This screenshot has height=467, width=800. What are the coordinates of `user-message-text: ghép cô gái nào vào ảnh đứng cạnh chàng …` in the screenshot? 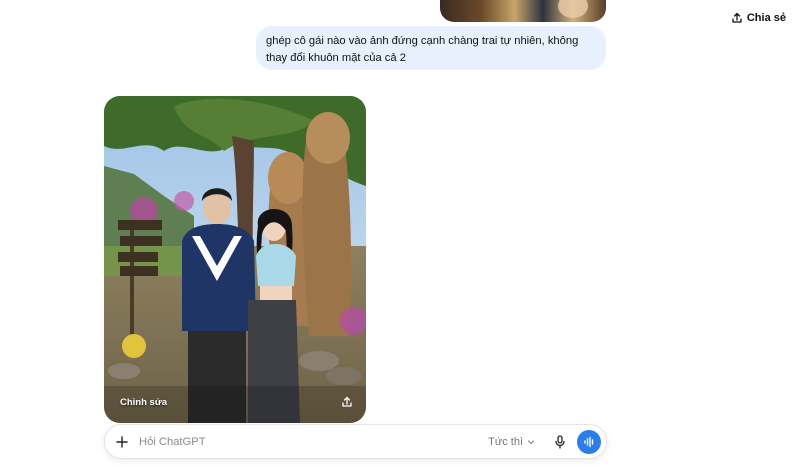 It's located at (422, 49).